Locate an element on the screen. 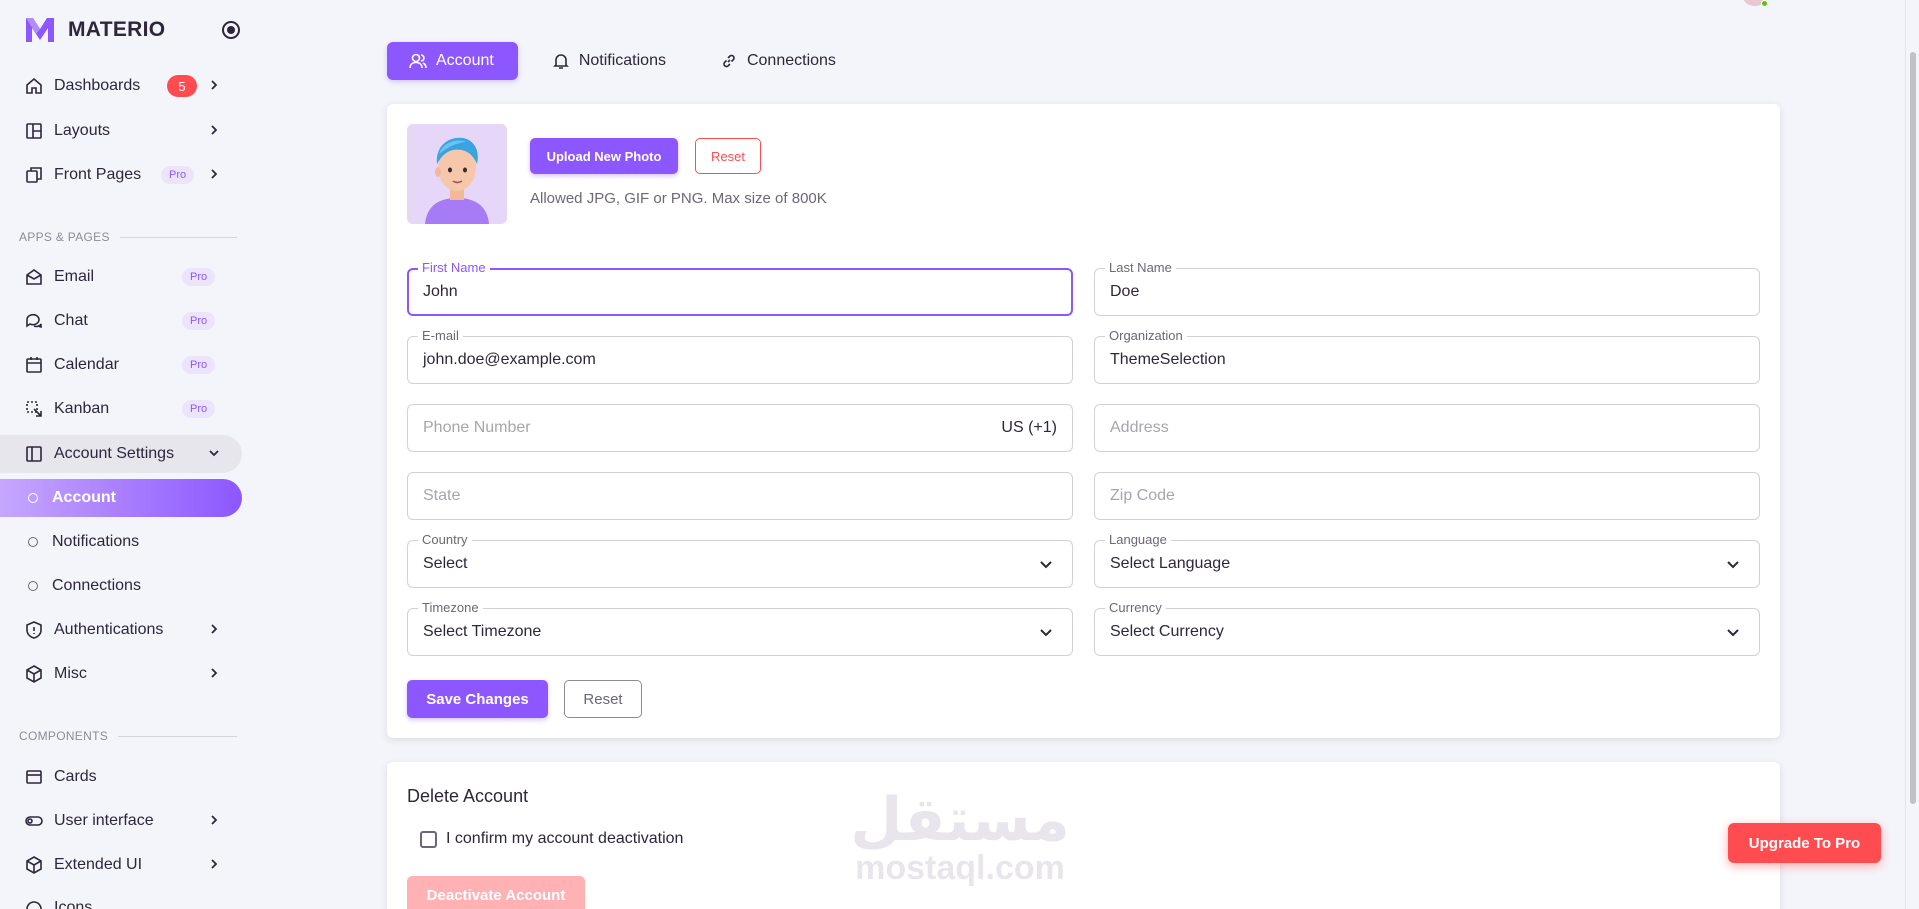 The width and height of the screenshot is (1919, 909). tab-label: Notifications is located at coordinates (622, 60).